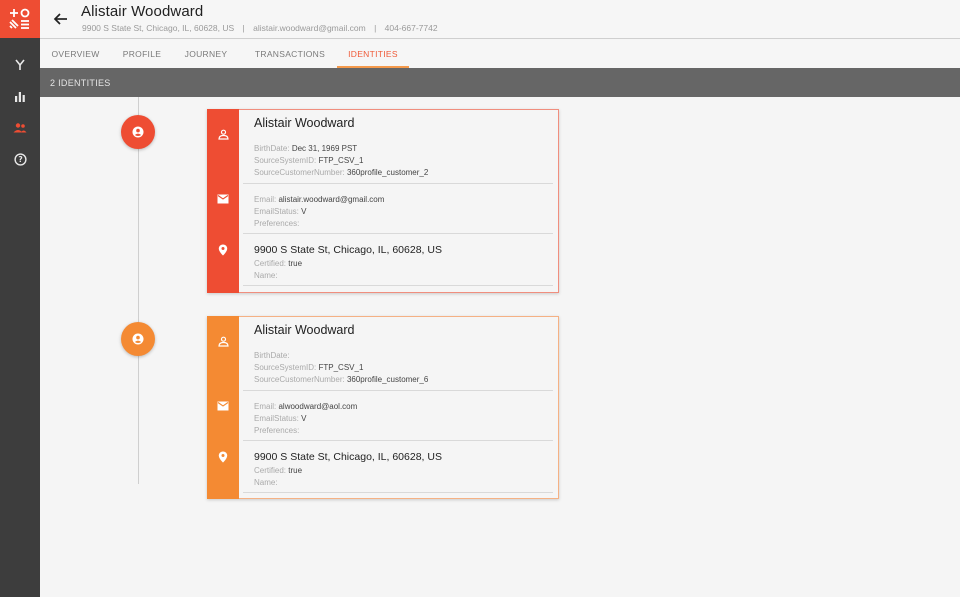  I want to click on birthdate-row: BirthDate: Dec 31, 1969 PST, so click(306, 148).